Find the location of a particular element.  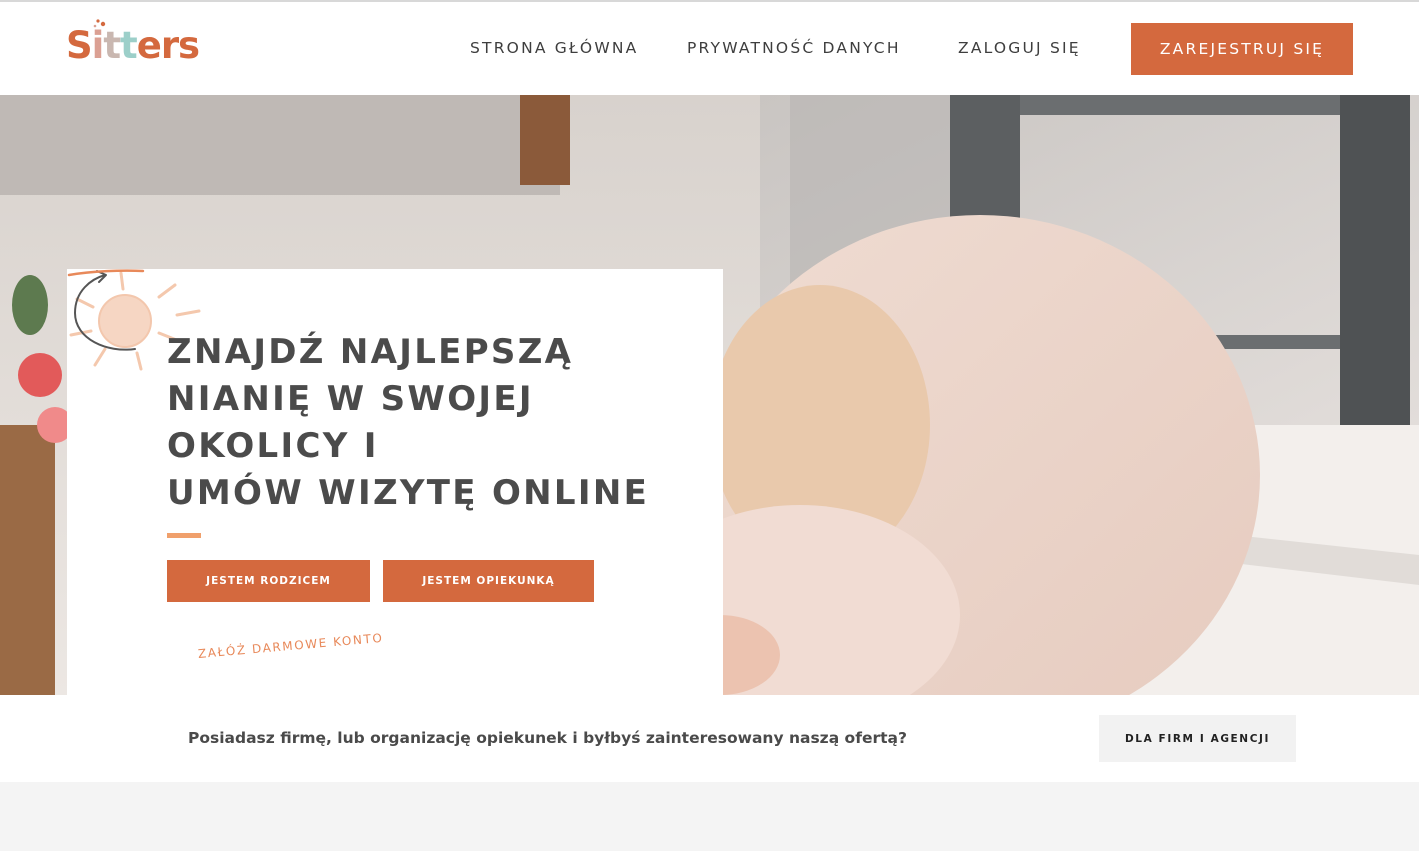

free-account-link: ZAŁÓŻ DARMOWE KONTO is located at coordinates (290, 646).